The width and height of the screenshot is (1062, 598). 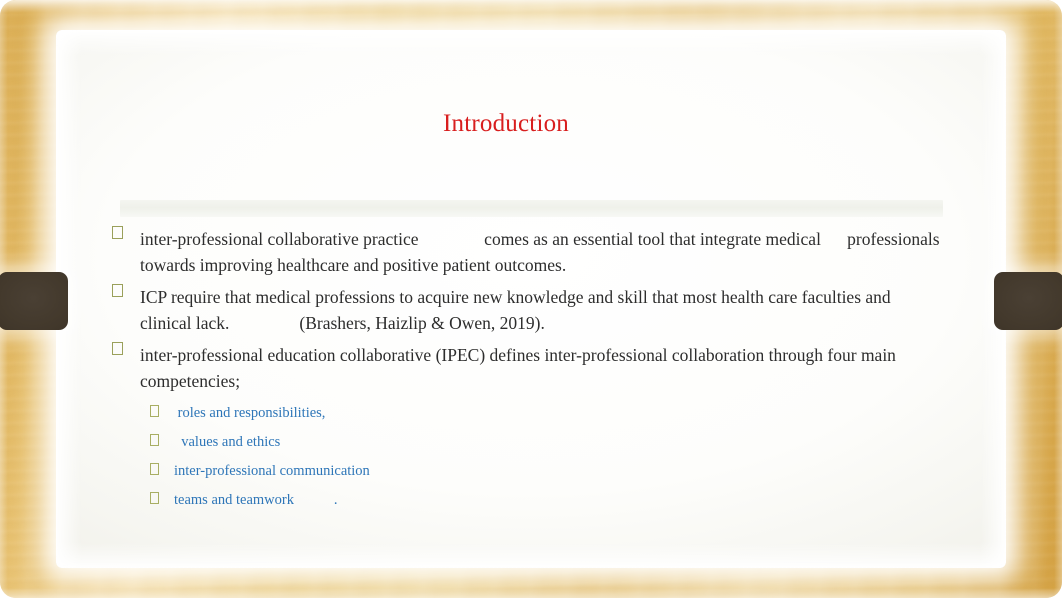 I want to click on slide-title: Introduction, so click(x=506, y=123).